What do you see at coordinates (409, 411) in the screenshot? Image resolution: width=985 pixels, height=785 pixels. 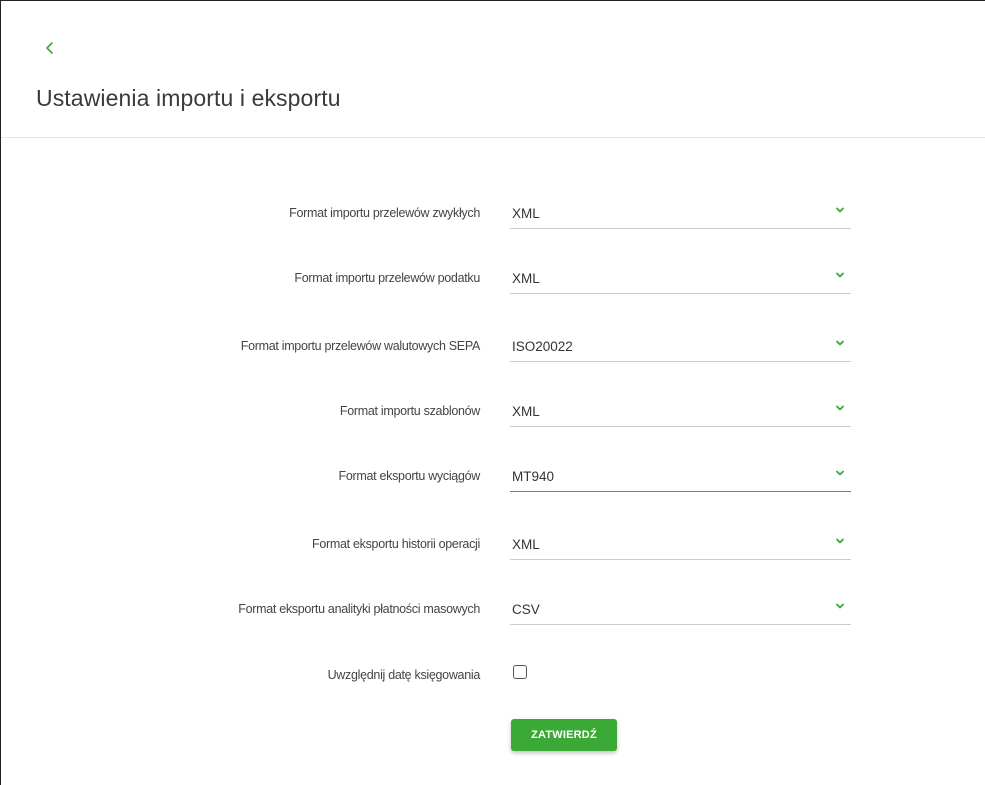 I see `field-label: Format importu szablonów` at bounding box center [409, 411].